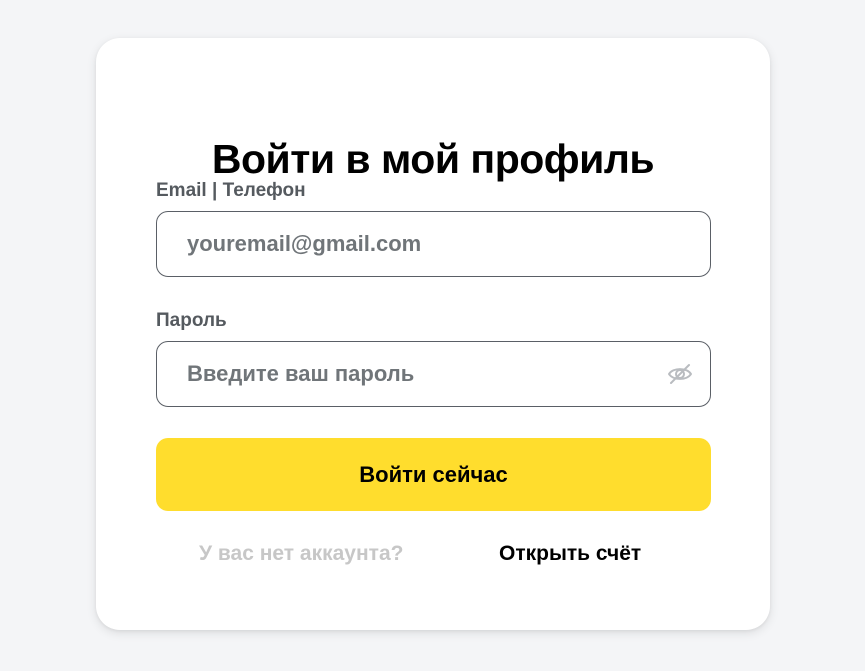 The image size is (865, 671). I want to click on open-account-link: Открыть счёт, so click(570, 554).